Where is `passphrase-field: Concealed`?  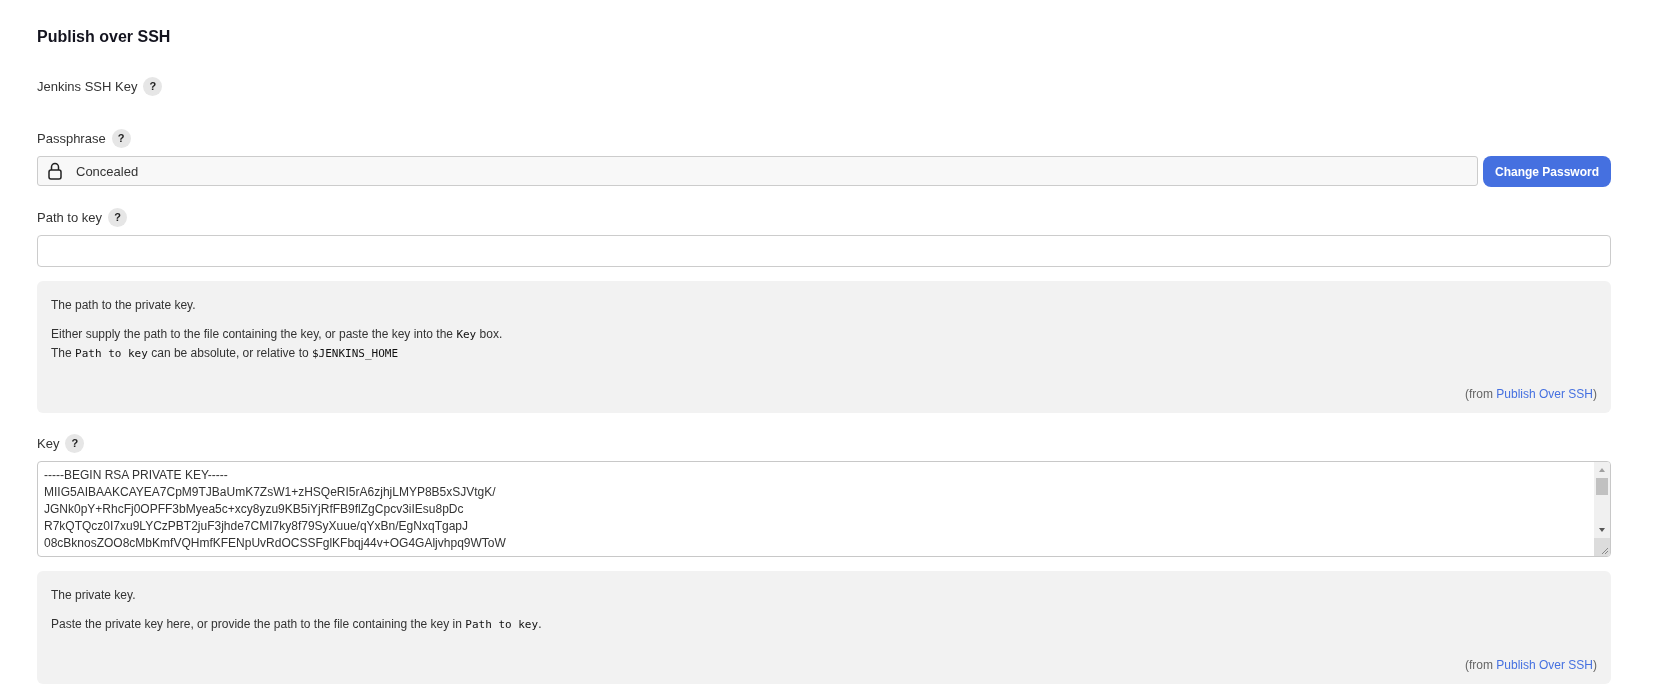 passphrase-field: Concealed is located at coordinates (757, 171).